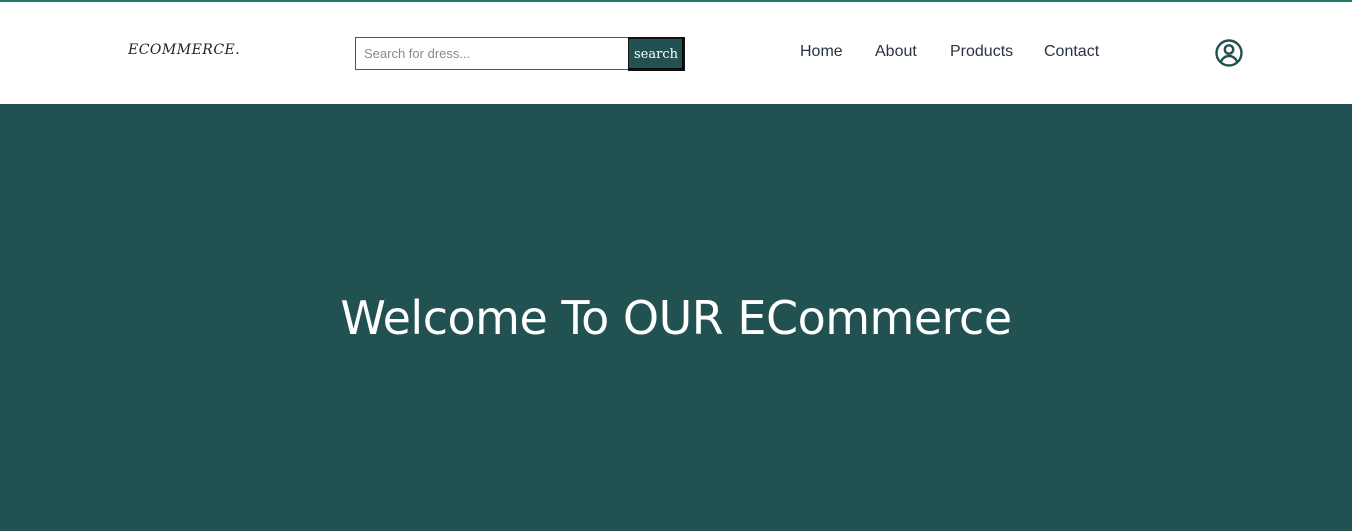  I want to click on brand-logo: ECOMMERCE., so click(184, 50).